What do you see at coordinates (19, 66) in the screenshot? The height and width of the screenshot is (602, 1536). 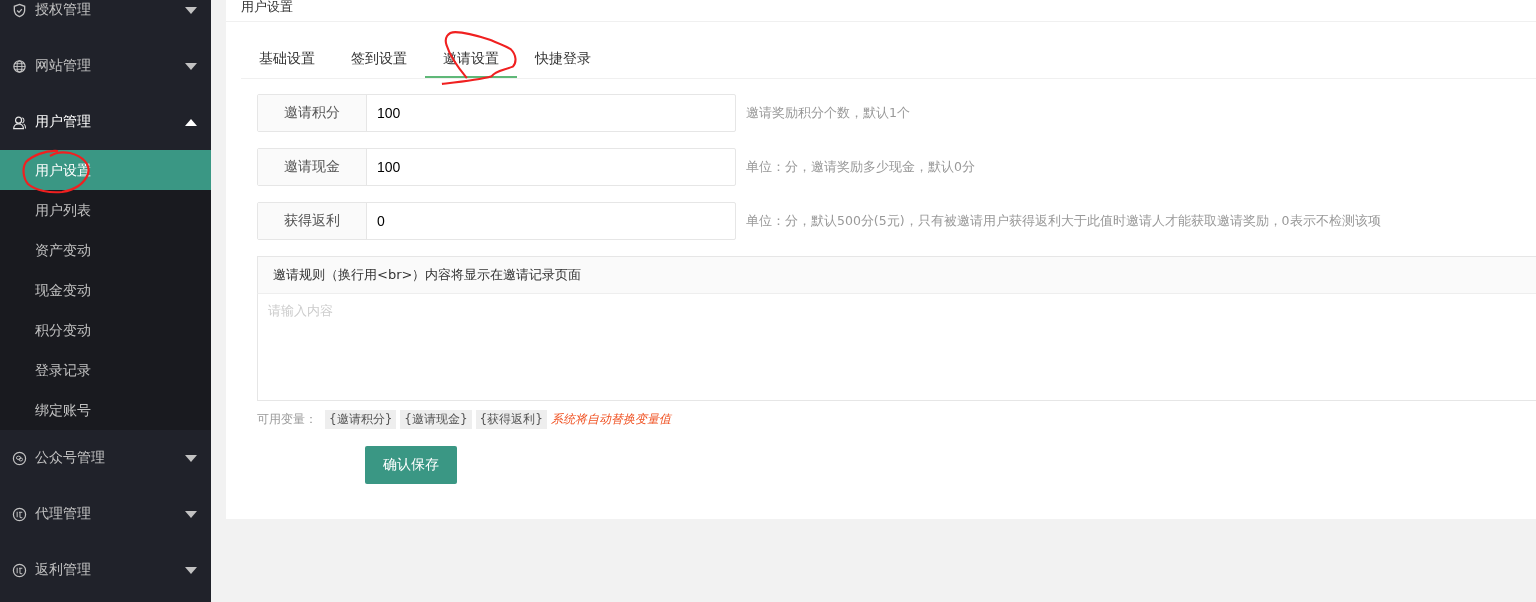 I see `globe-icon` at bounding box center [19, 66].